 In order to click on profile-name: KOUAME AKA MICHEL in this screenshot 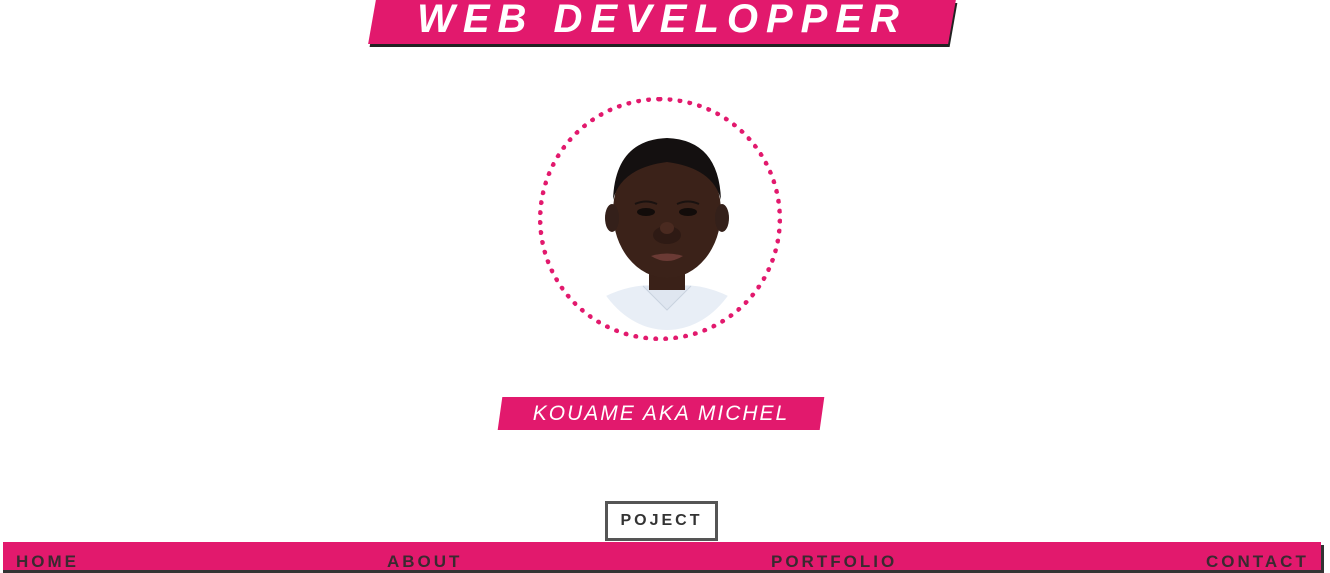, I will do `click(661, 413)`.